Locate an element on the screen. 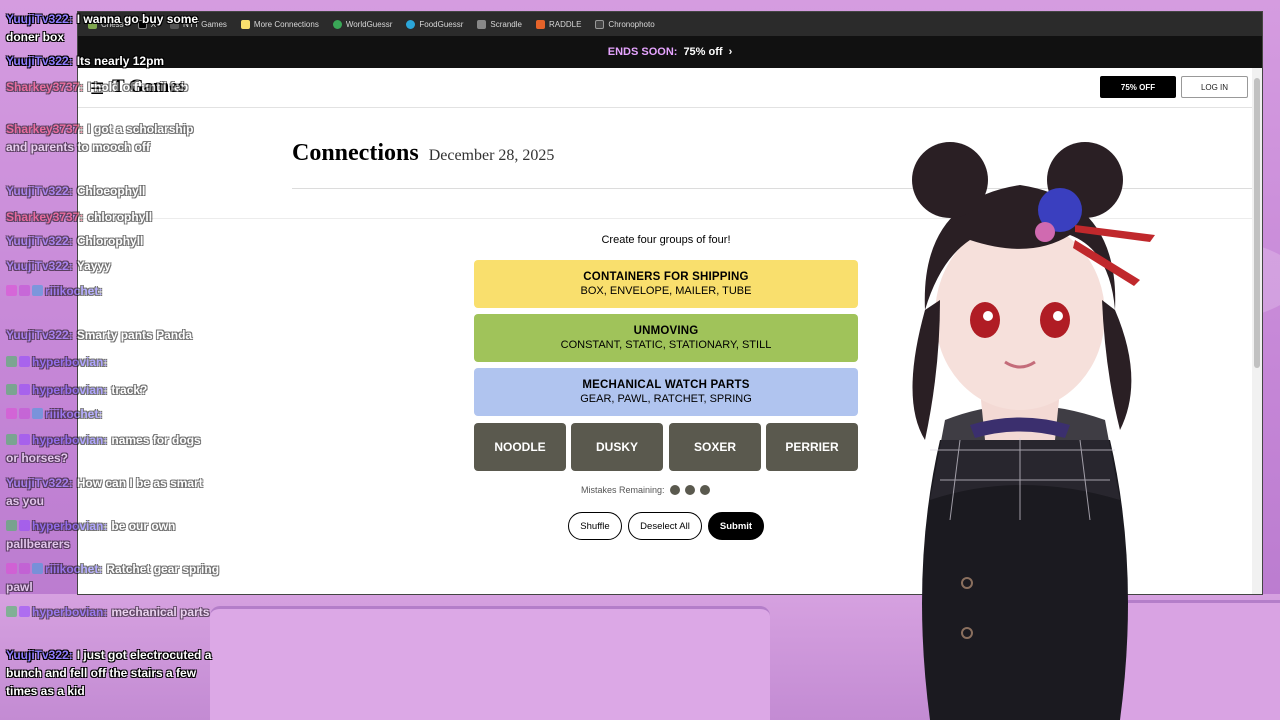 The image size is (1280, 720). chat-message: YuujiTv322: I wanna go buy some doner box is located at coordinates (106, 28).